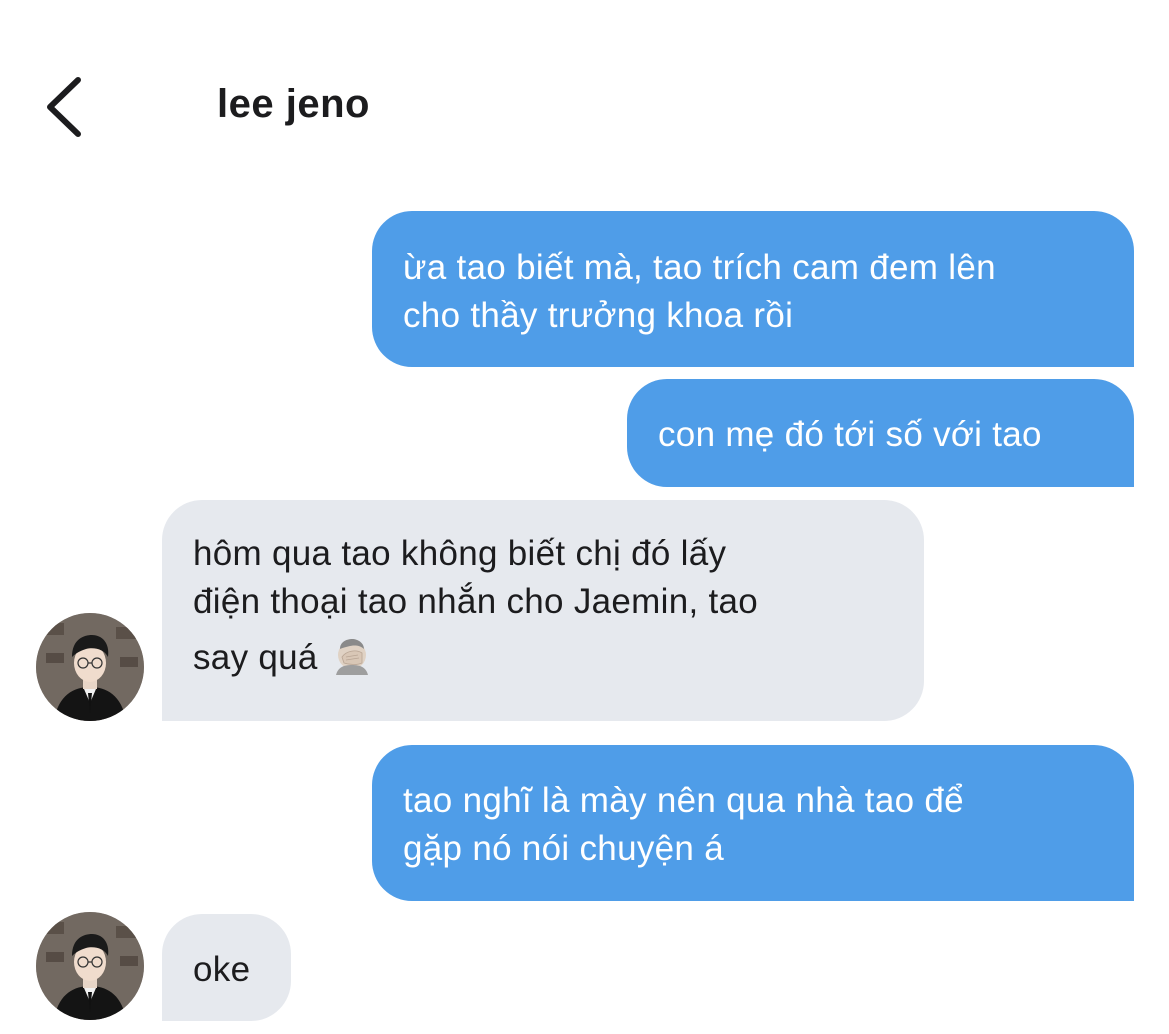 The height and width of the screenshot is (1034, 1169). Describe the element at coordinates (699, 267) in the screenshot. I see `message-line: ừa tao biết mà, tao trích cam đem lên` at that location.